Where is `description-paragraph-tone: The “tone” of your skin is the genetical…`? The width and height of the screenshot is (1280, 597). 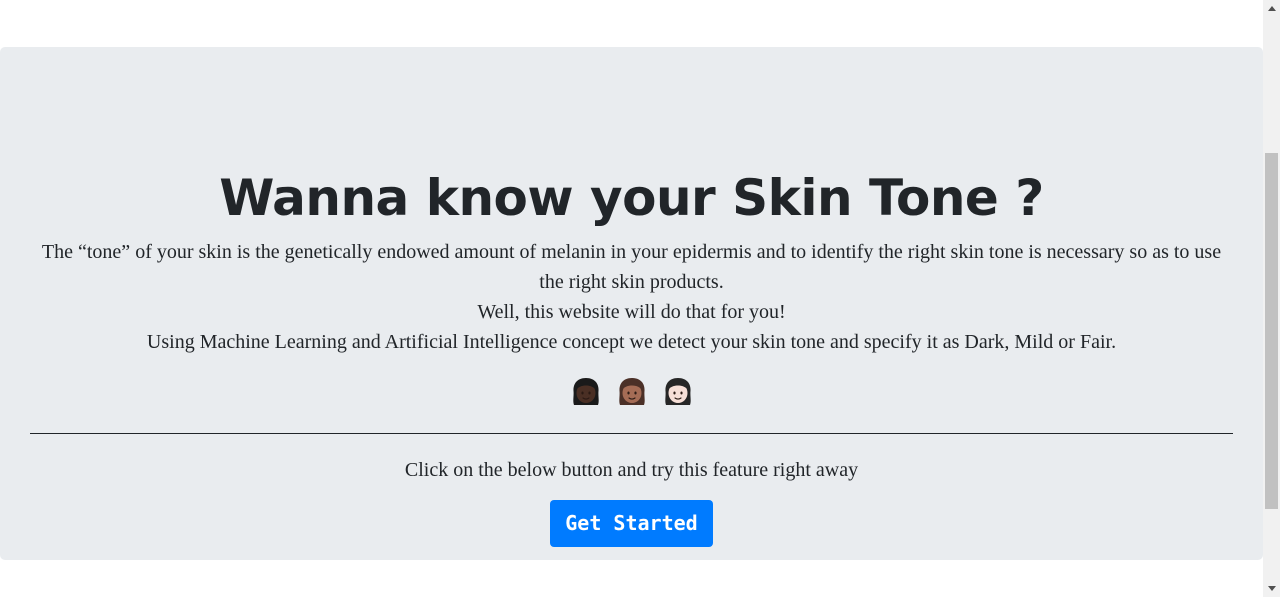
description-paragraph-tone: The “tone” of your skin is the genetical… is located at coordinates (631, 267).